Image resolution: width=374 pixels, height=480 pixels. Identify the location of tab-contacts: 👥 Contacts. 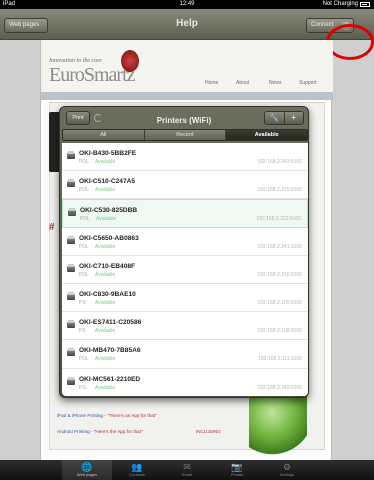
(137, 470).